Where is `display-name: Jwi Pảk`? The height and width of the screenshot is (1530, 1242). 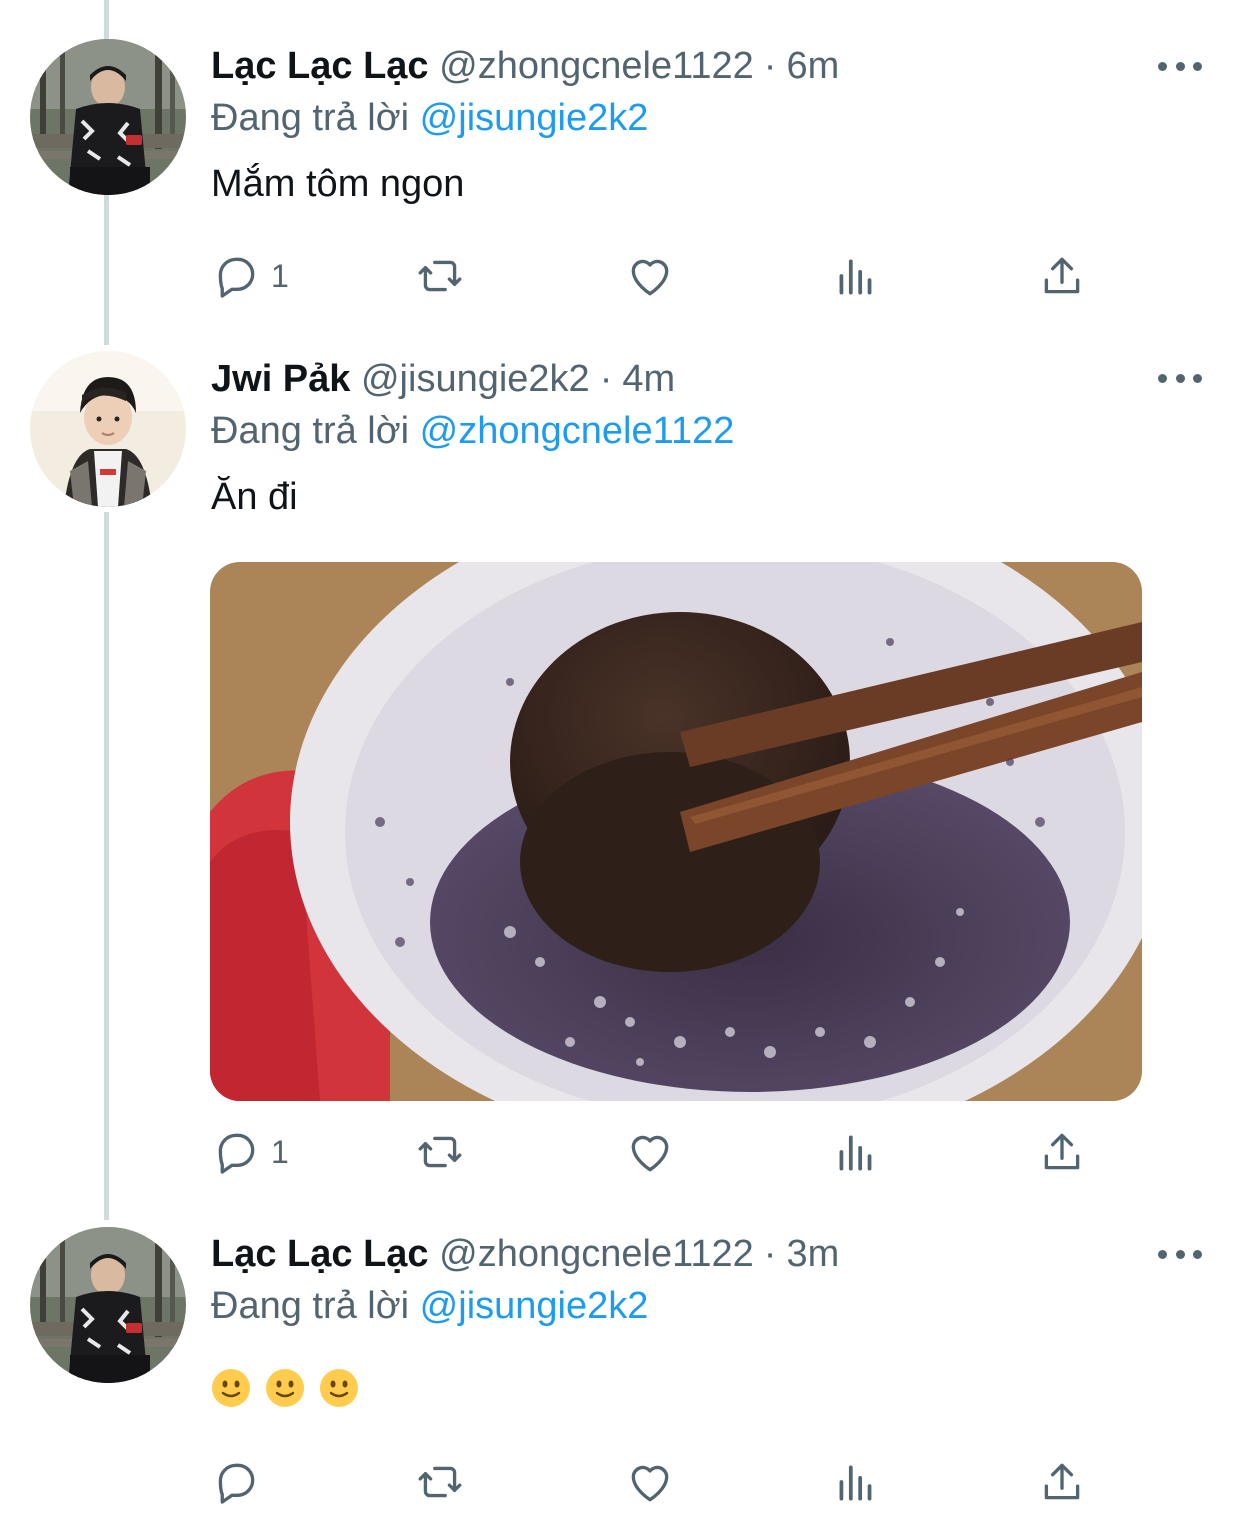 display-name: Jwi Pảk is located at coordinates (280, 379).